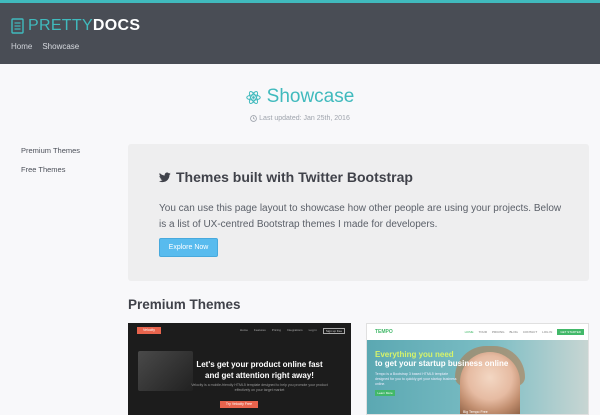 The width and height of the screenshot is (600, 415). Describe the element at coordinates (165, 177) in the screenshot. I see `twitter-icon` at that location.